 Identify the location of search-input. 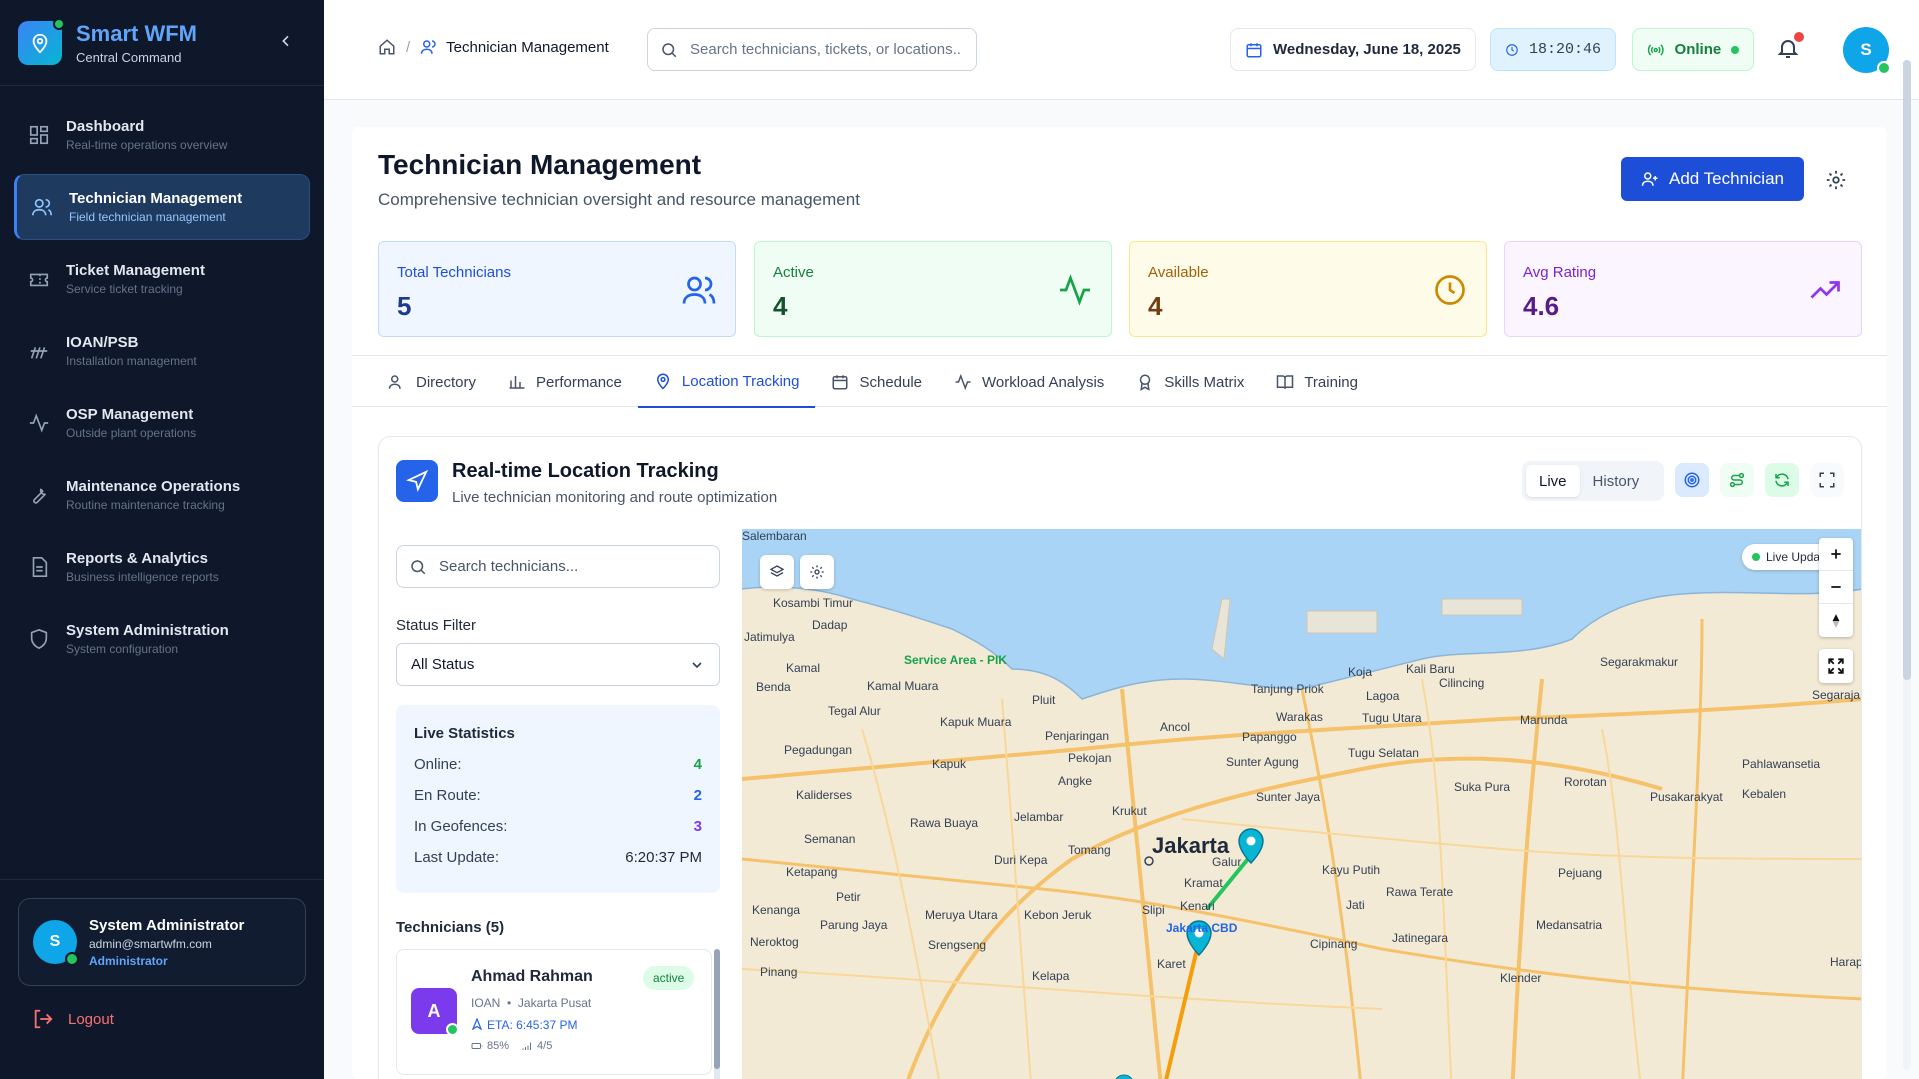
(825, 49).